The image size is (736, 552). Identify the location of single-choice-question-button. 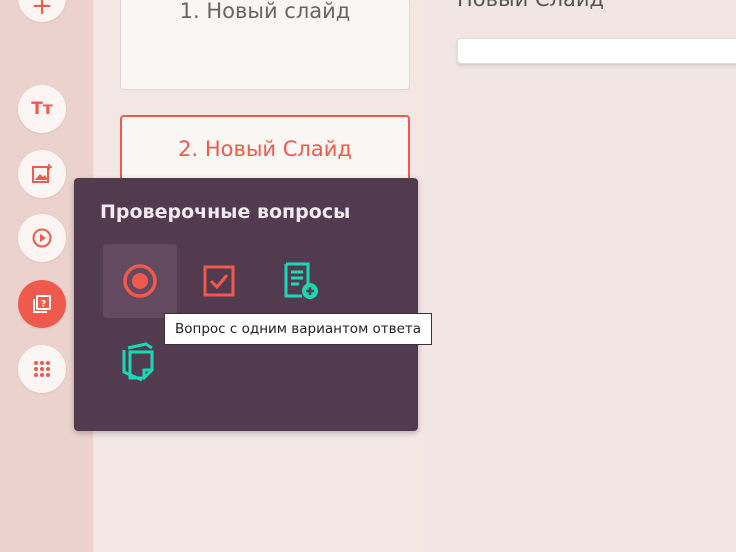
(140, 281).